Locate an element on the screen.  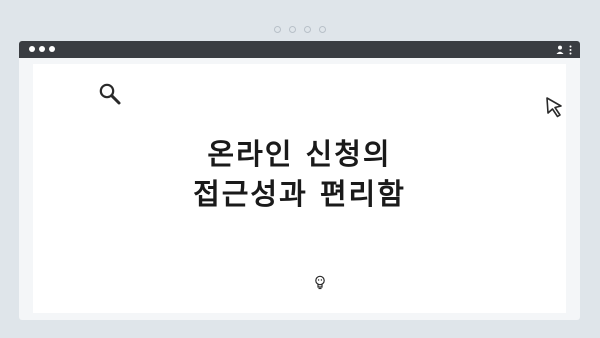
user-icon is located at coordinates (560, 49).